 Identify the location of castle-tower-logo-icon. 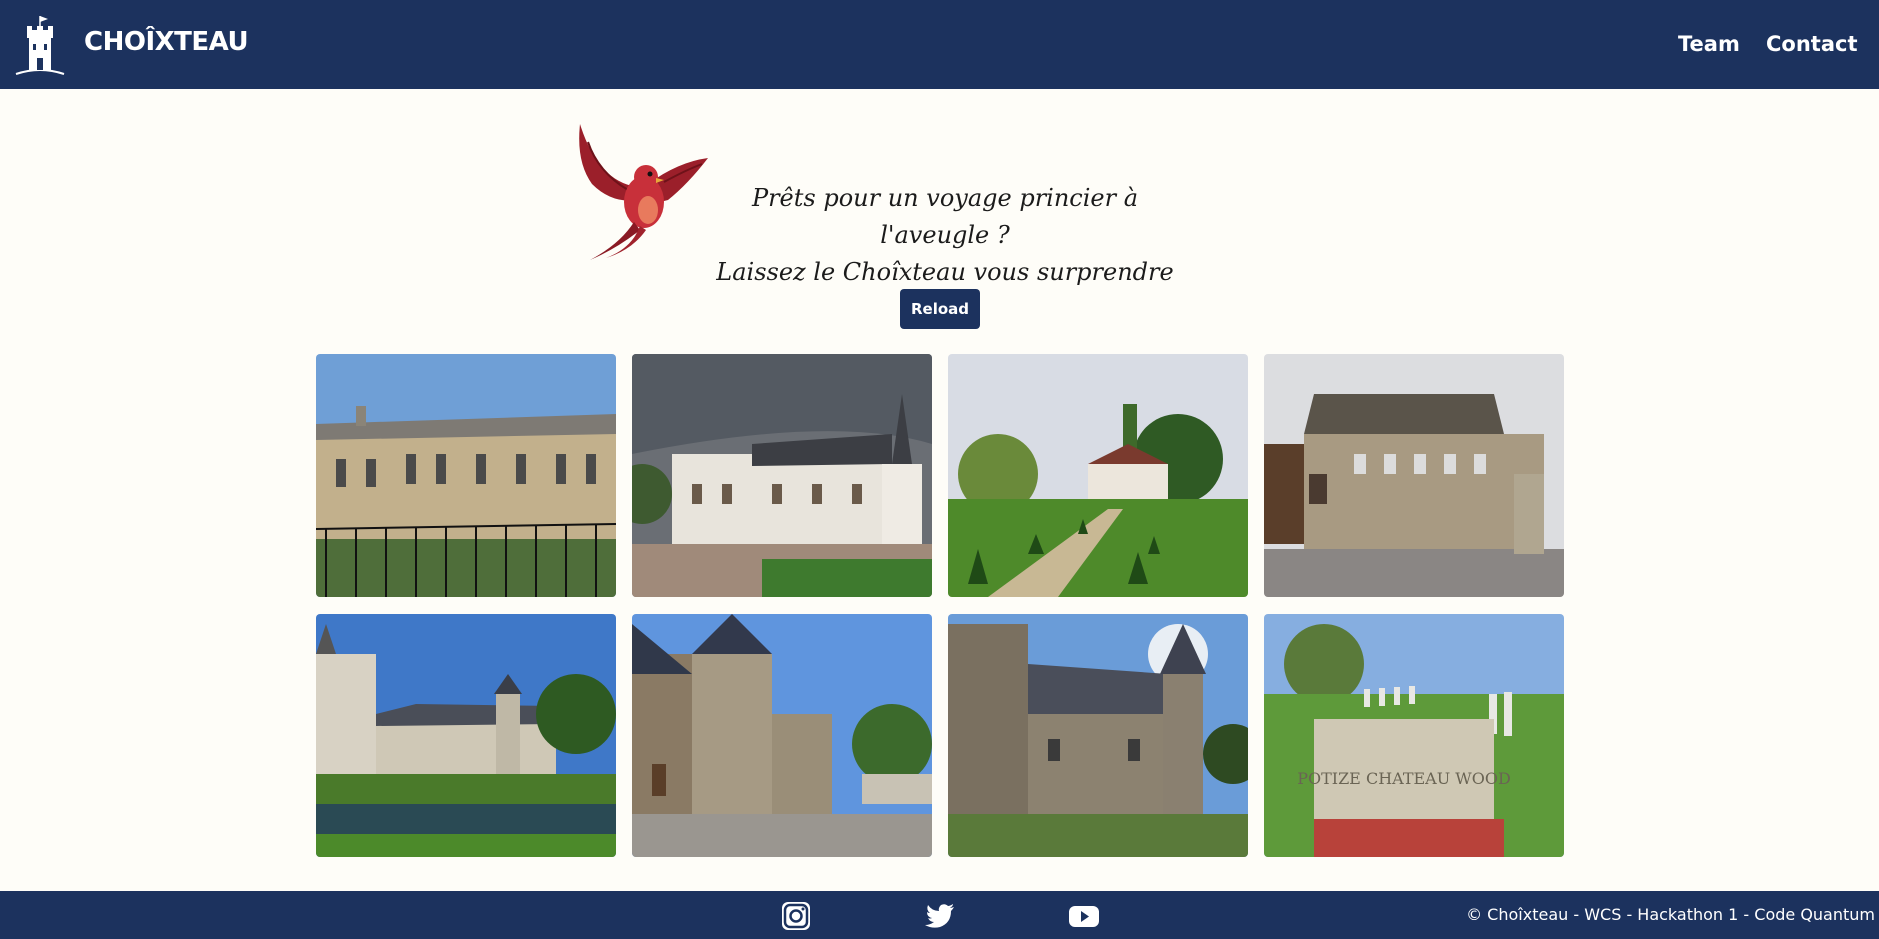
(40, 45).